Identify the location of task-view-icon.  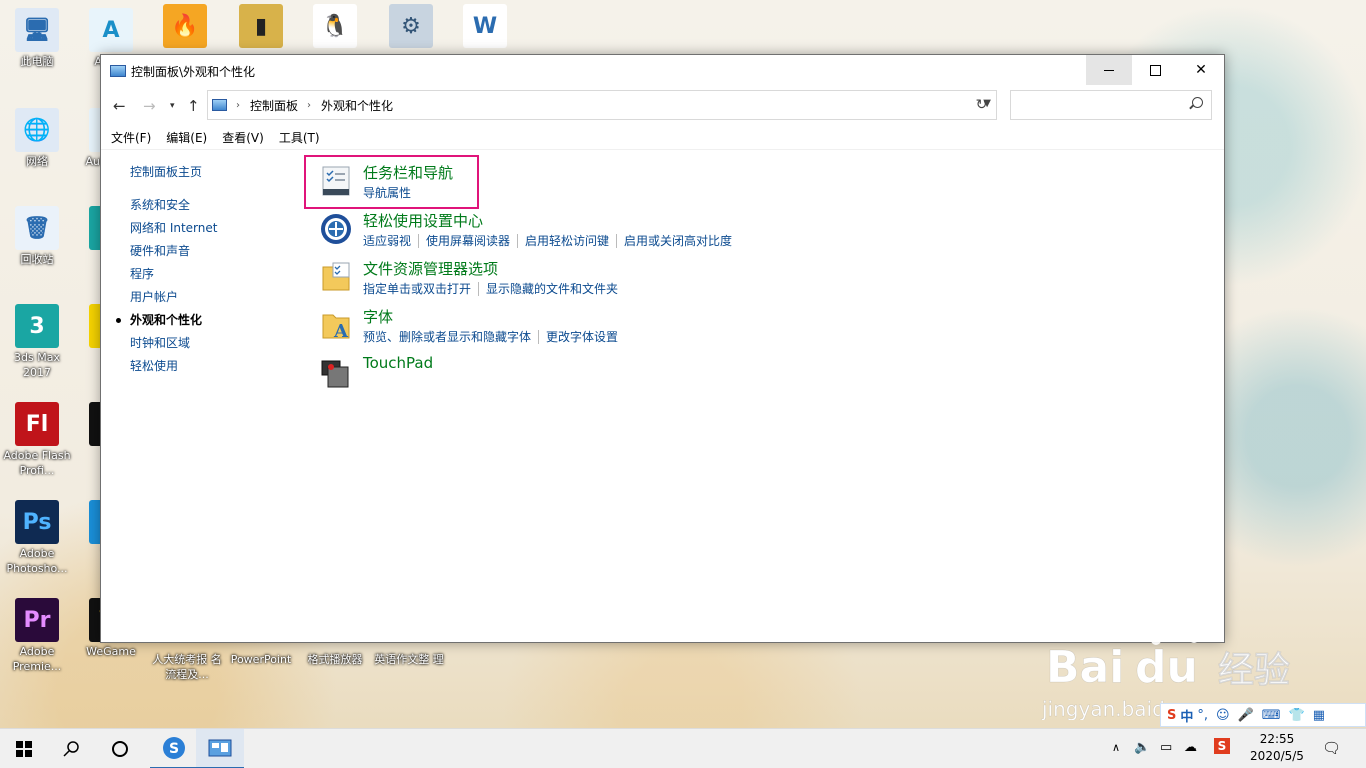
(120, 749).